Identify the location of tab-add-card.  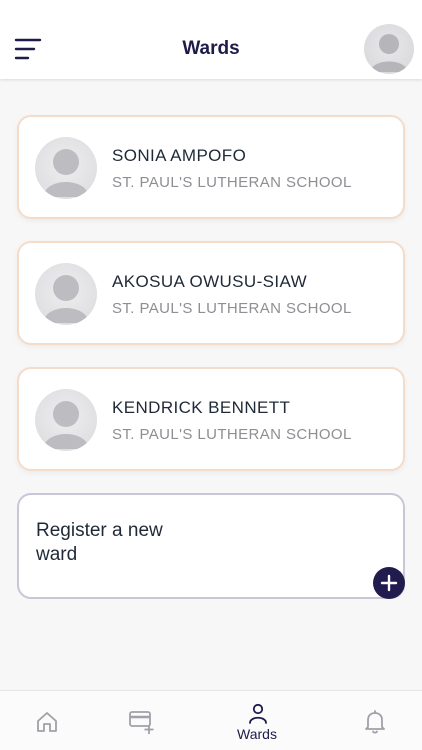
(141, 720).